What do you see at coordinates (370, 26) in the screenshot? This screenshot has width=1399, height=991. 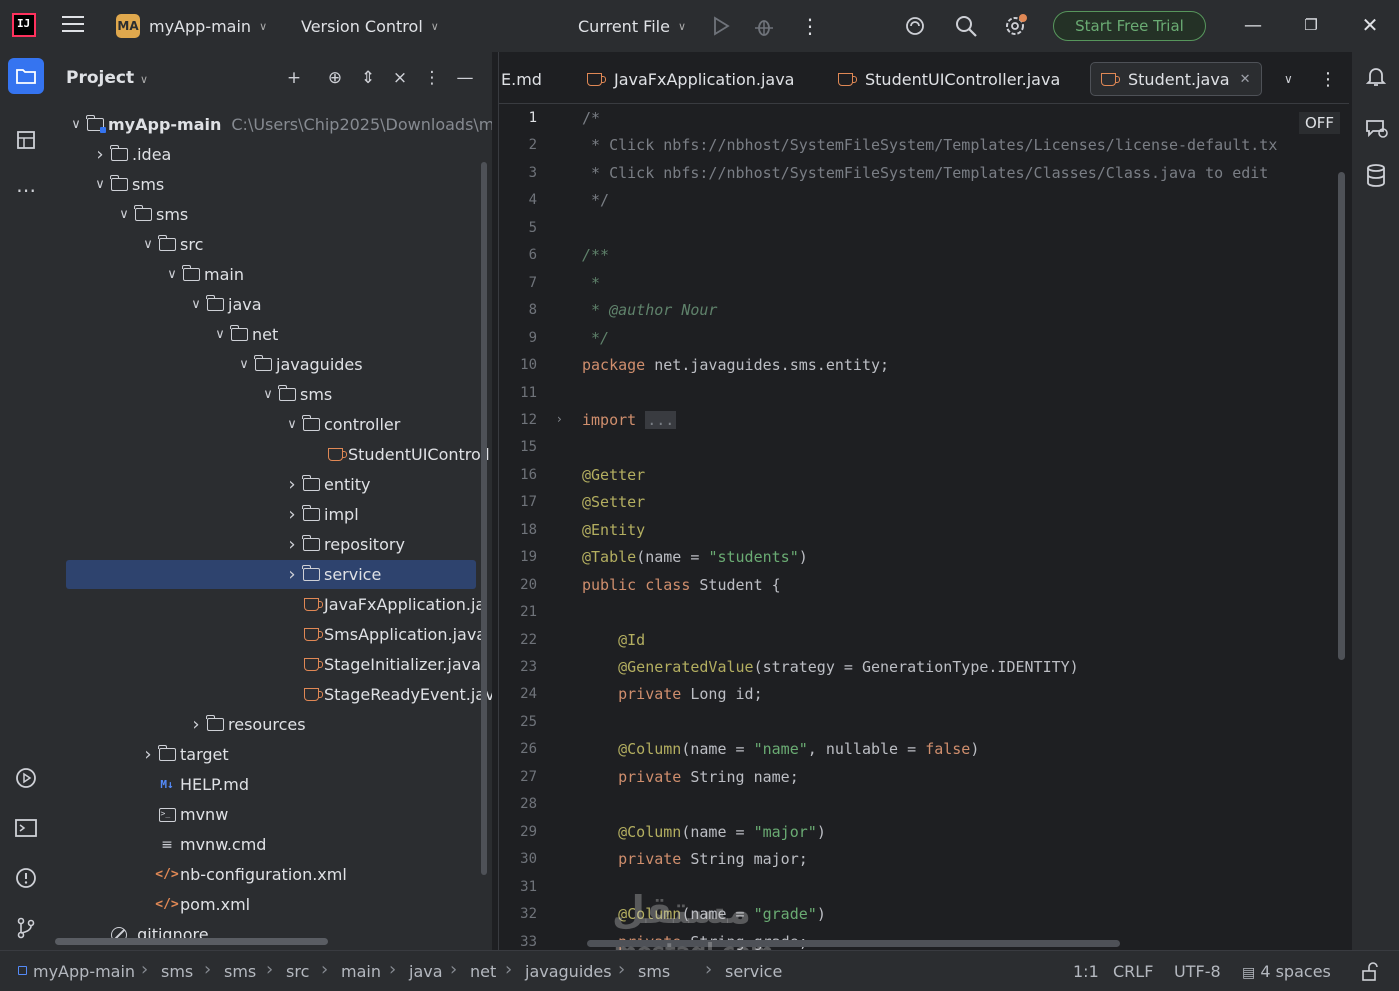 I see `vcs-menu: Version Control ∨` at bounding box center [370, 26].